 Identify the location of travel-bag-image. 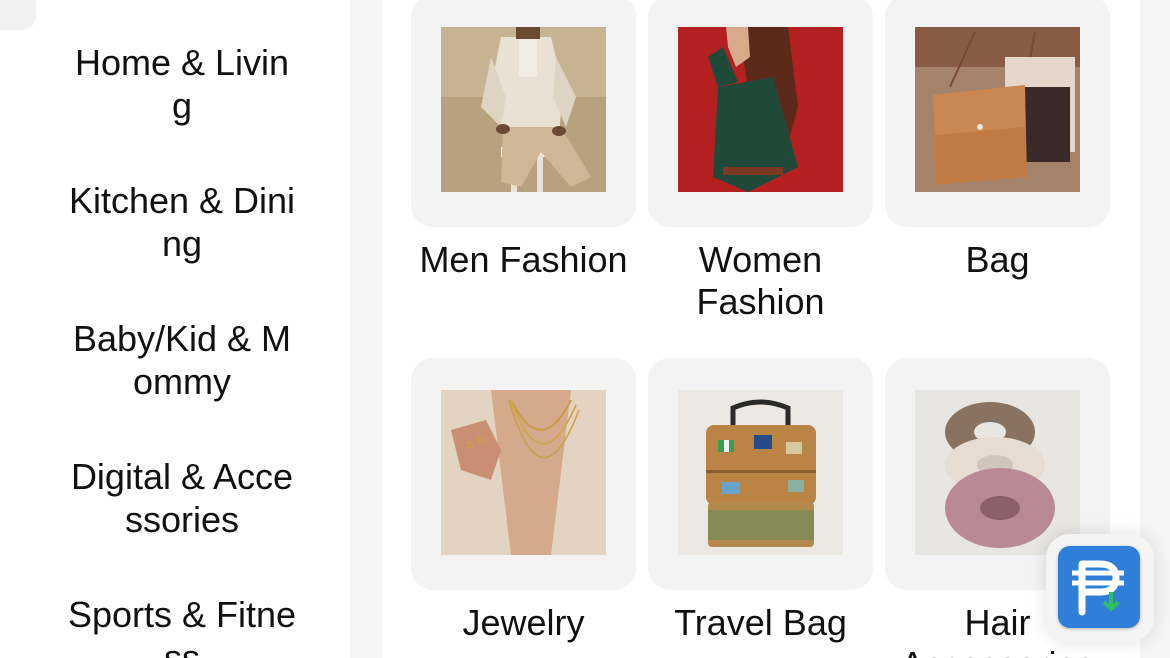
(760, 472).